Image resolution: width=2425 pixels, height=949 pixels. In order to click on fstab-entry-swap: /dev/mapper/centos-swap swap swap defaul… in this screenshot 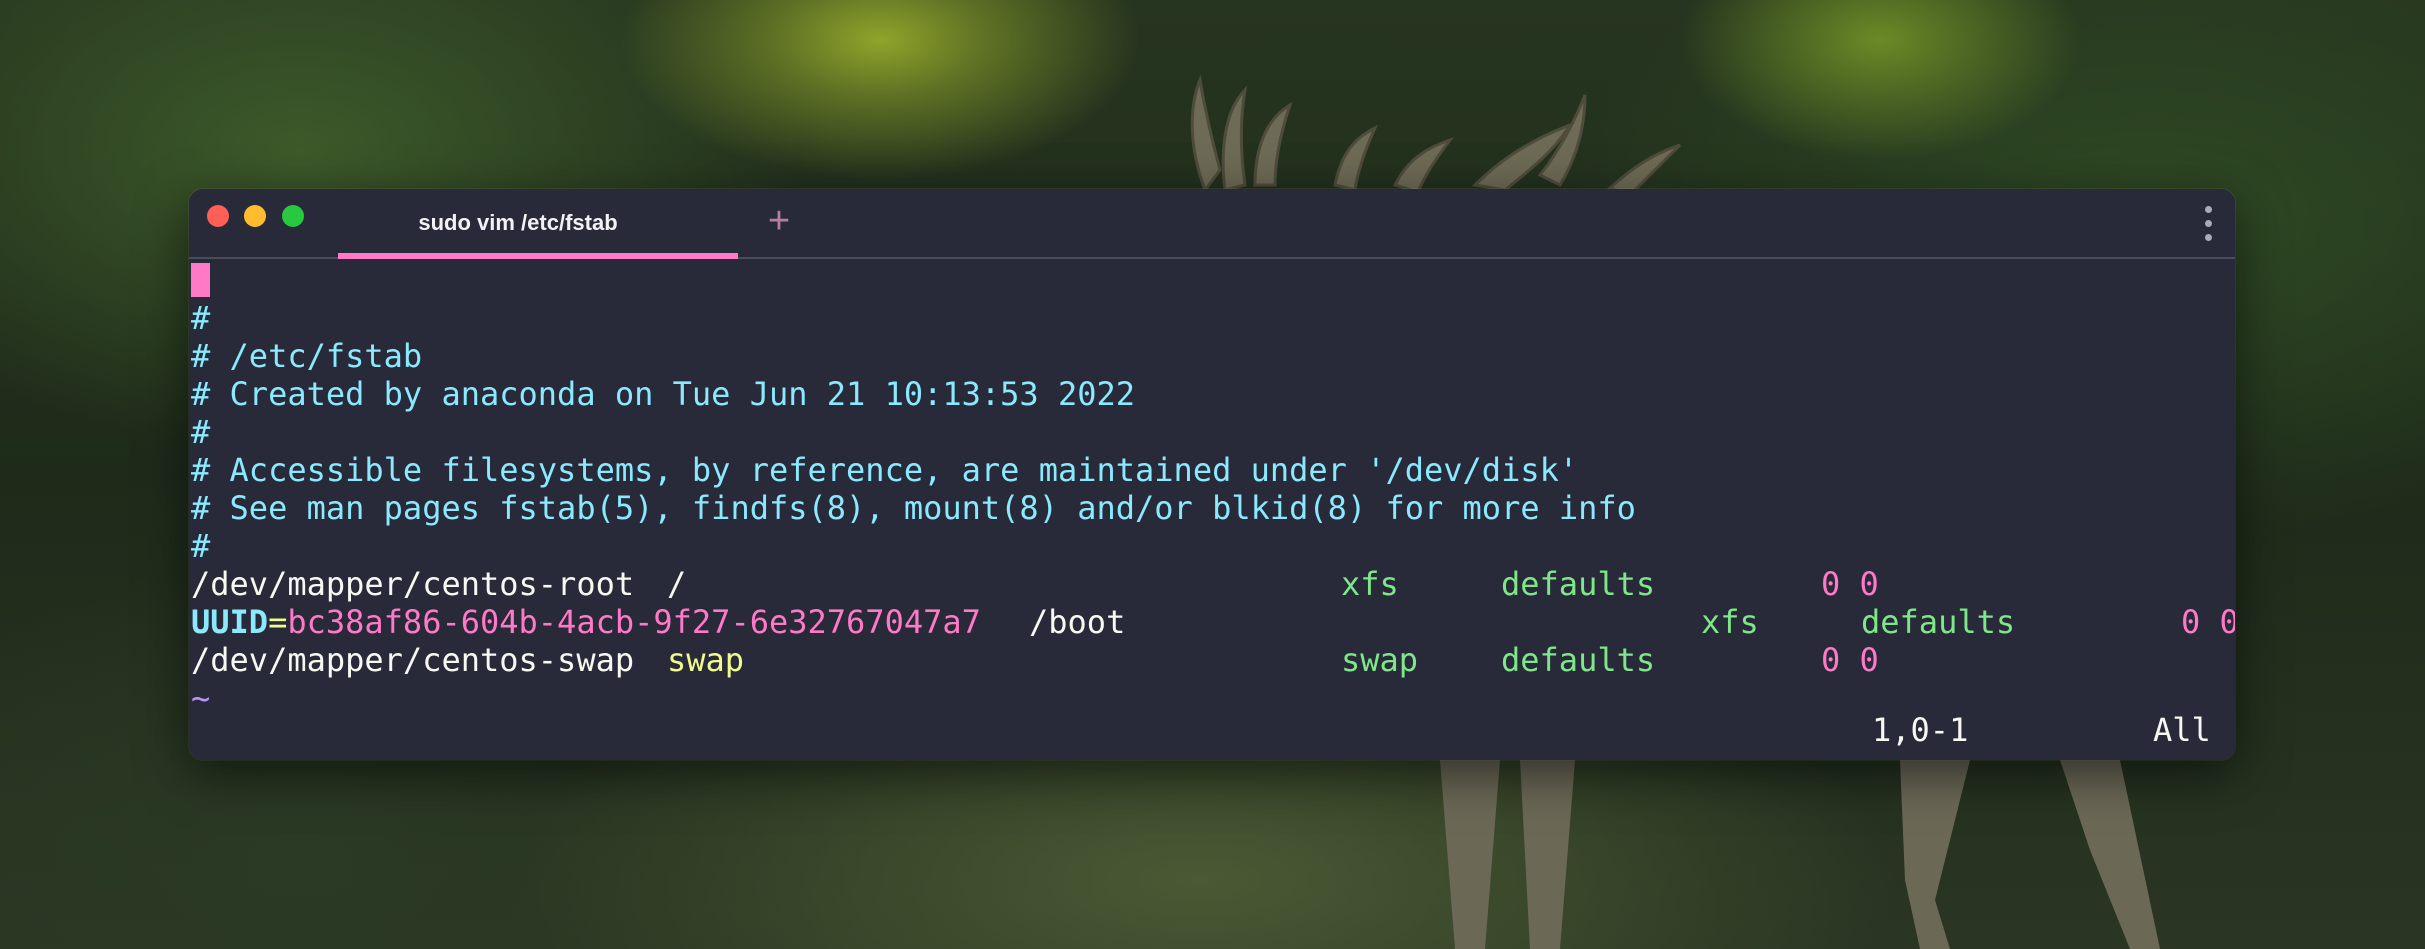, I will do `click(1211, 660)`.